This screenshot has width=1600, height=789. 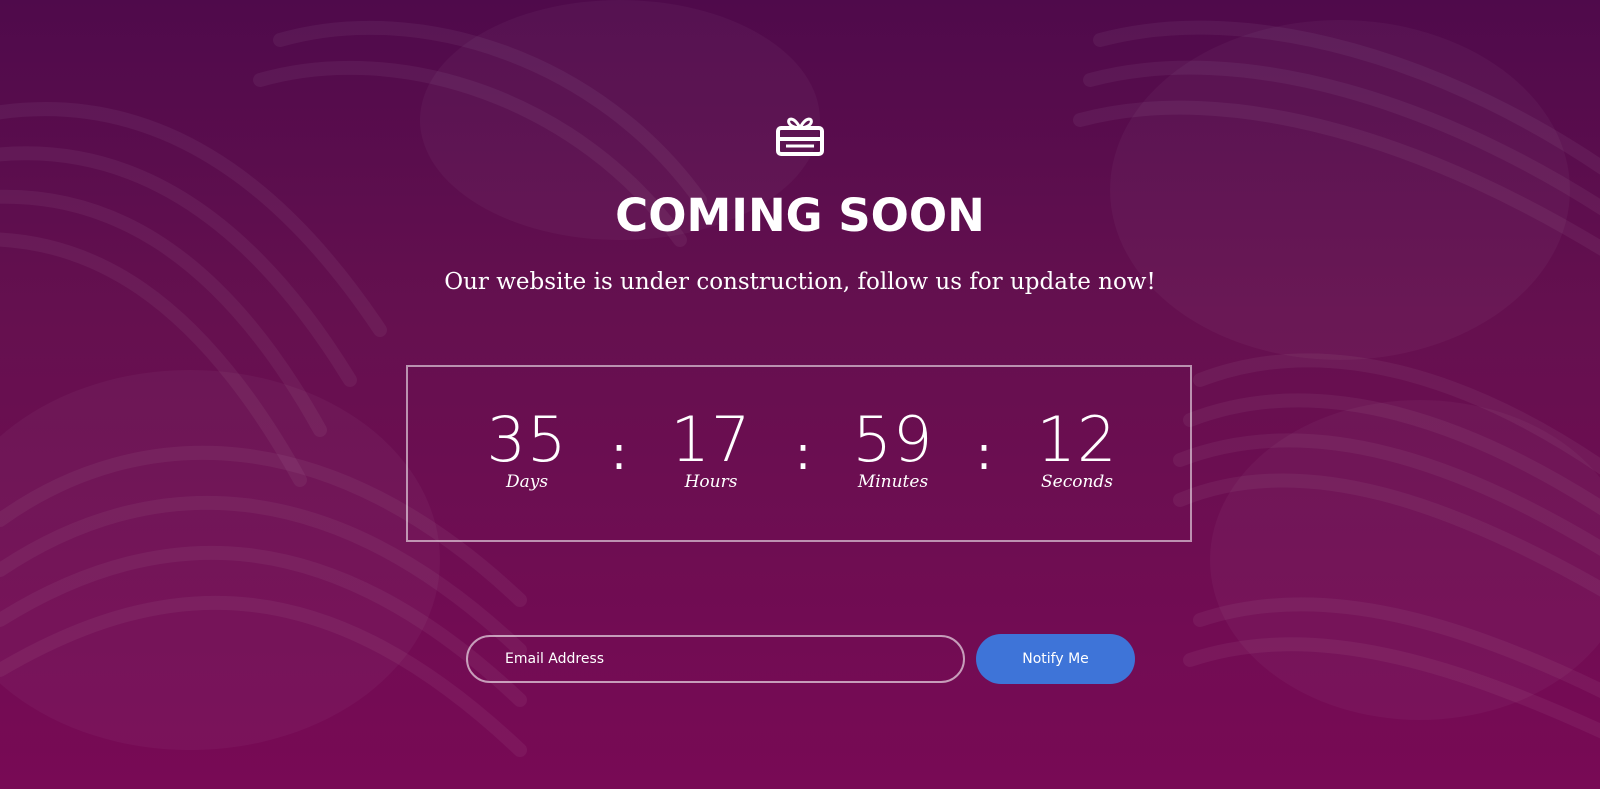 What do you see at coordinates (527, 482) in the screenshot?
I see `days-label: Days` at bounding box center [527, 482].